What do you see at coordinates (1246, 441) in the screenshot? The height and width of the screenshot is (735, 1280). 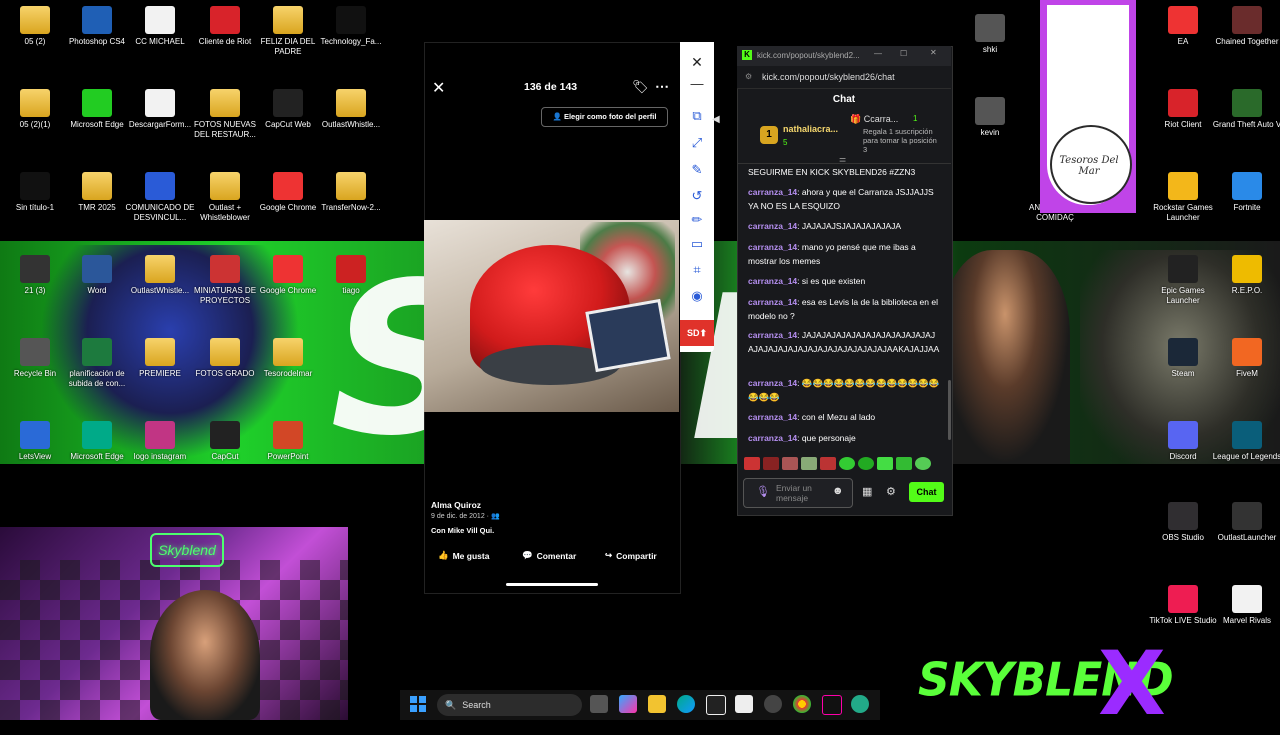 I see `desktop-icon: League of Legends` at bounding box center [1246, 441].